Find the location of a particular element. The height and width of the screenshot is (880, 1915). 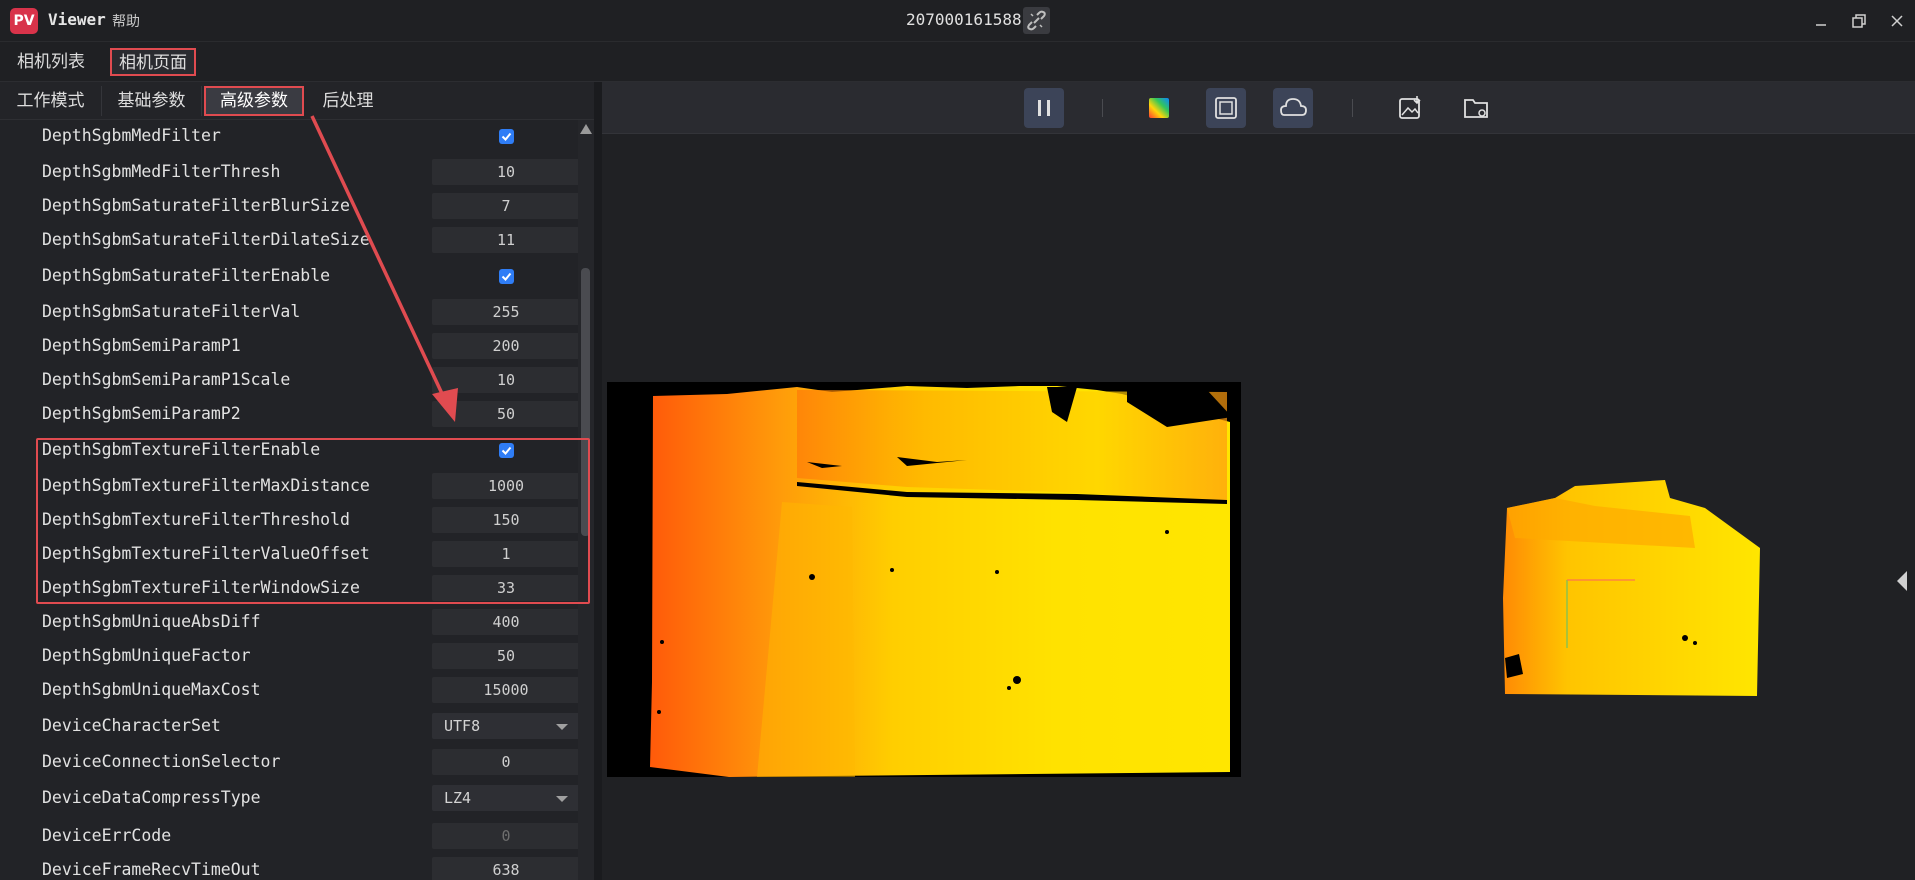

param-label: DepthSgbmSaturateFilterBlurSize is located at coordinates (196, 205).